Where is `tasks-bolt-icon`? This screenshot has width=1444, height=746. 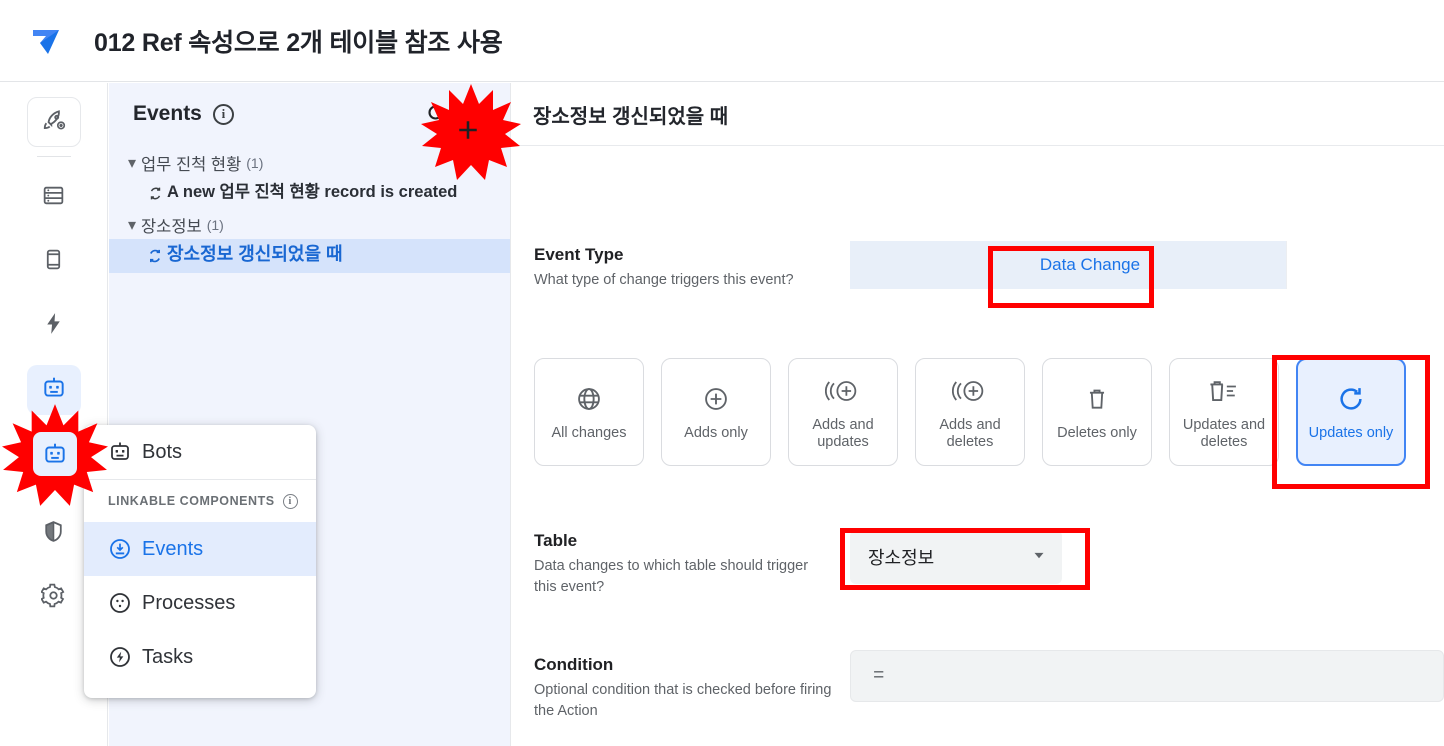
tasks-bolt-icon is located at coordinates (125, 657).